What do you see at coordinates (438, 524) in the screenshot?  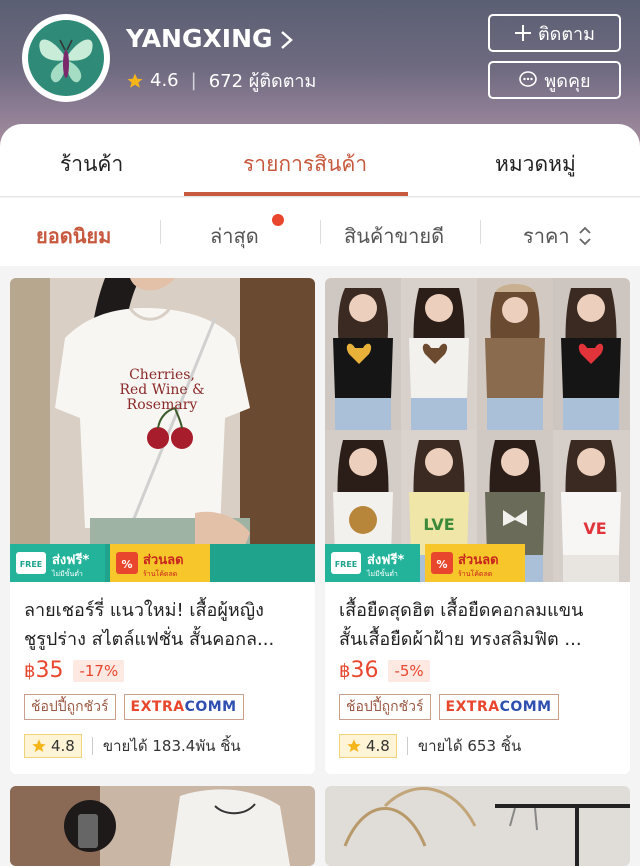 I see `svg-text: LVE` at bounding box center [438, 524].